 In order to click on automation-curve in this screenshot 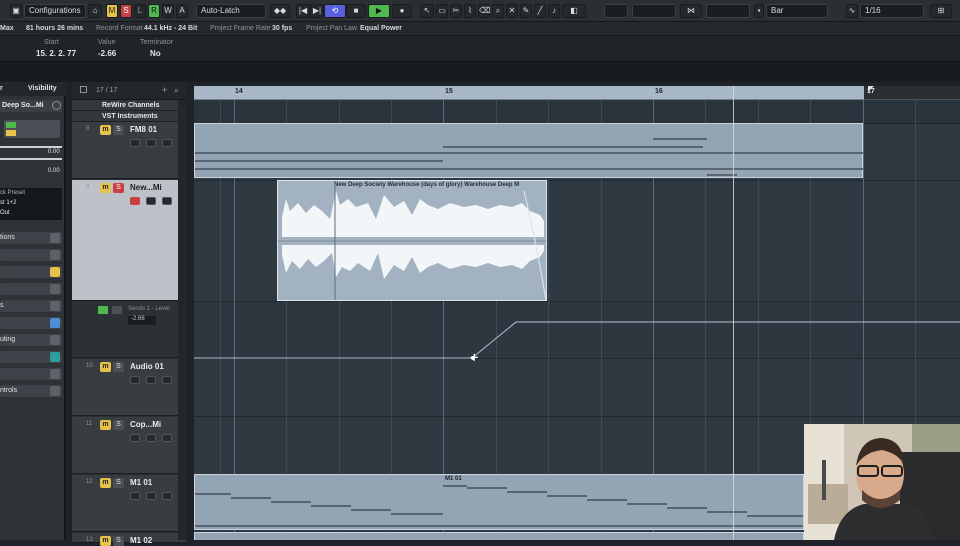, I will do `click(577, 344)`.